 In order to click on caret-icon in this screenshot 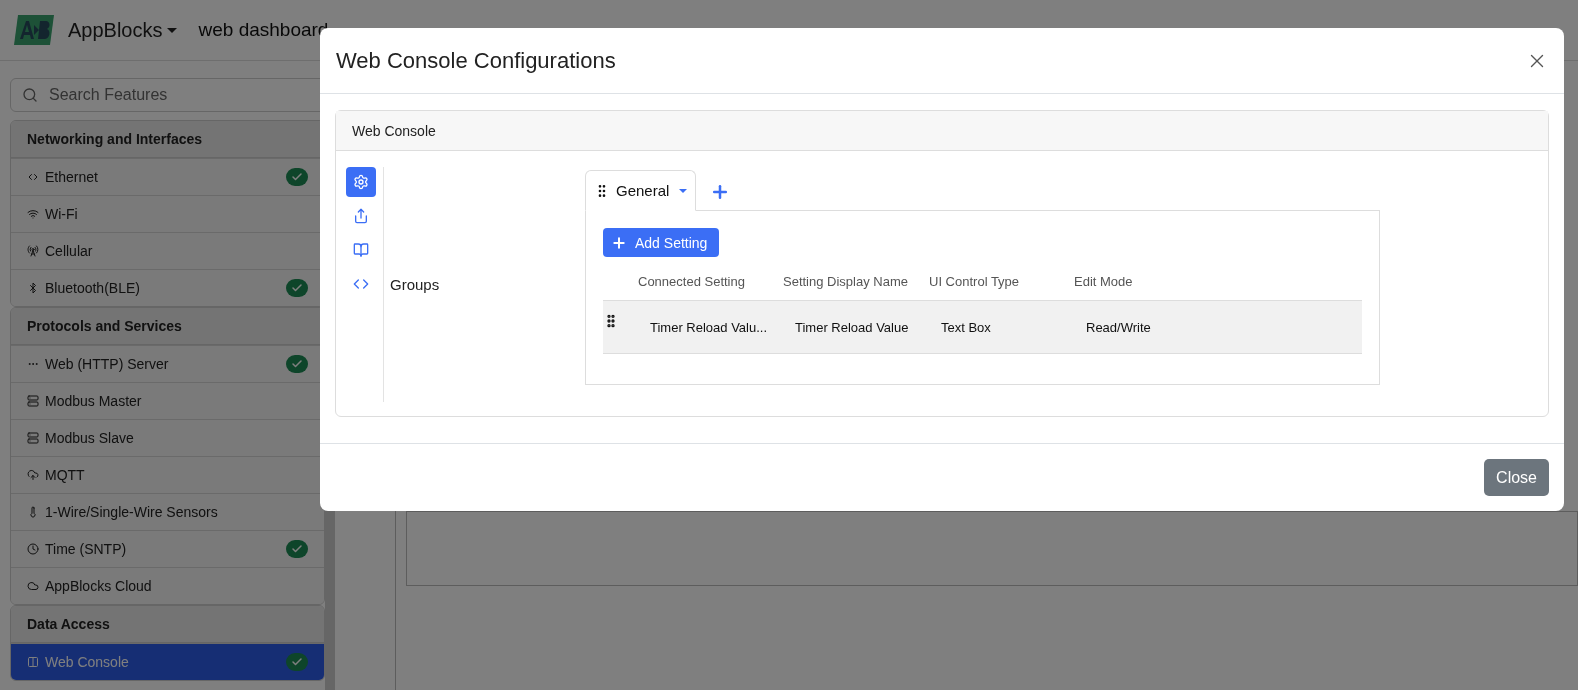, I will do `click(683, 190)`.